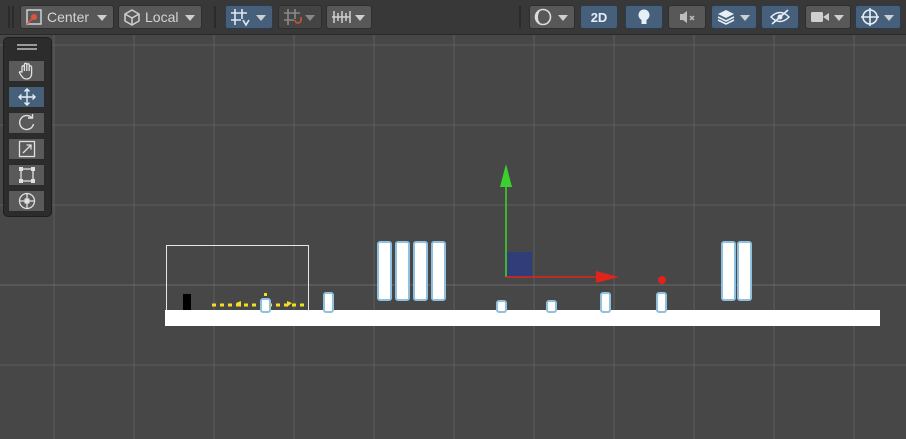 Image resolution: width=906 pixels, height=439 pixels. Describe the element at coordinates (543, 17) in the screenshot. I see `shading-sphere-icon` at that location.